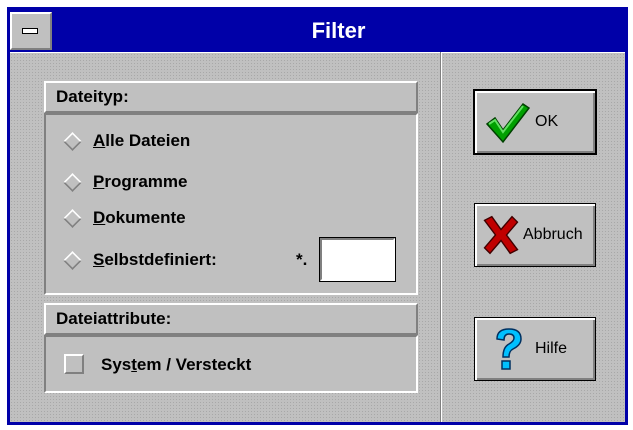  I want to click on custom-extension-input, so click(357, 259).